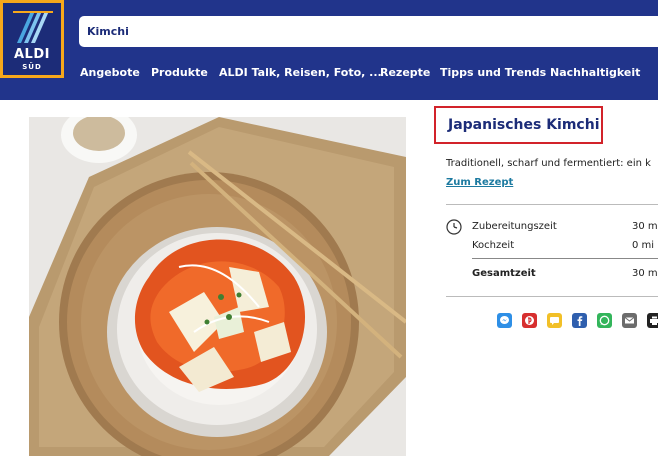 This screenshot has height=456, width=658. What do you see at coordinates (652, 320) in the screenshot?
I see `print-icon` at bounding box center [652, 320].